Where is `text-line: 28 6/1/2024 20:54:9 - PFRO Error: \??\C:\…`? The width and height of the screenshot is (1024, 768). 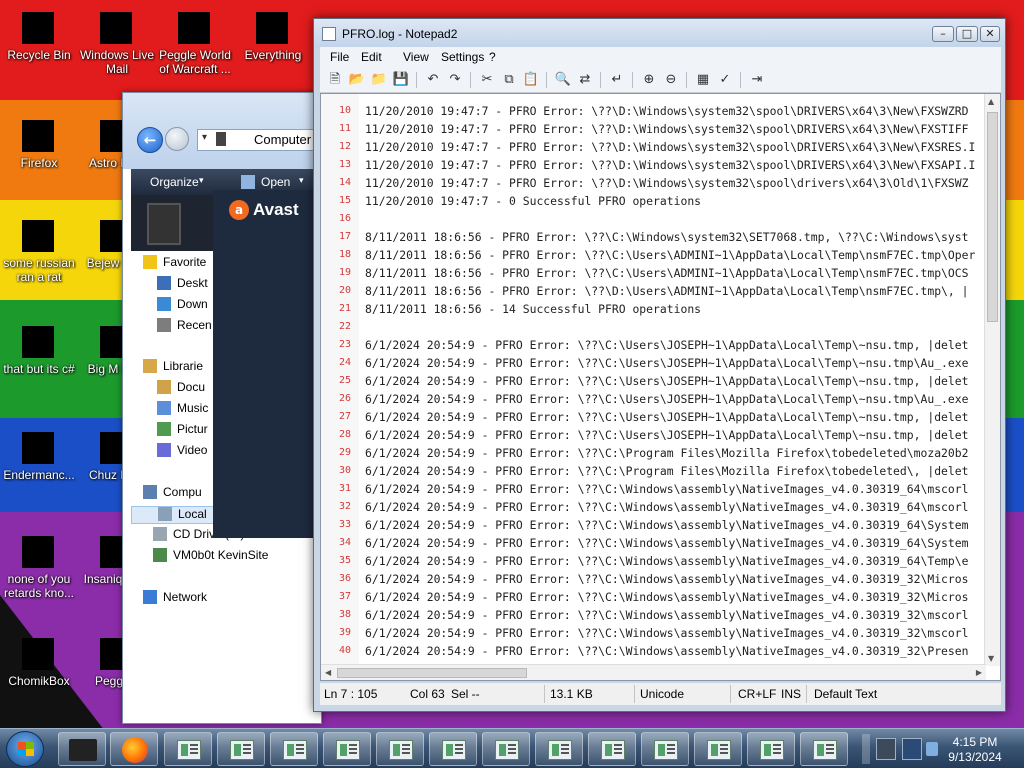 text-line: 28 6/1/2024 20:54:9 - PFRO Error: \??\C:\… is located at coordinates (653, 435).